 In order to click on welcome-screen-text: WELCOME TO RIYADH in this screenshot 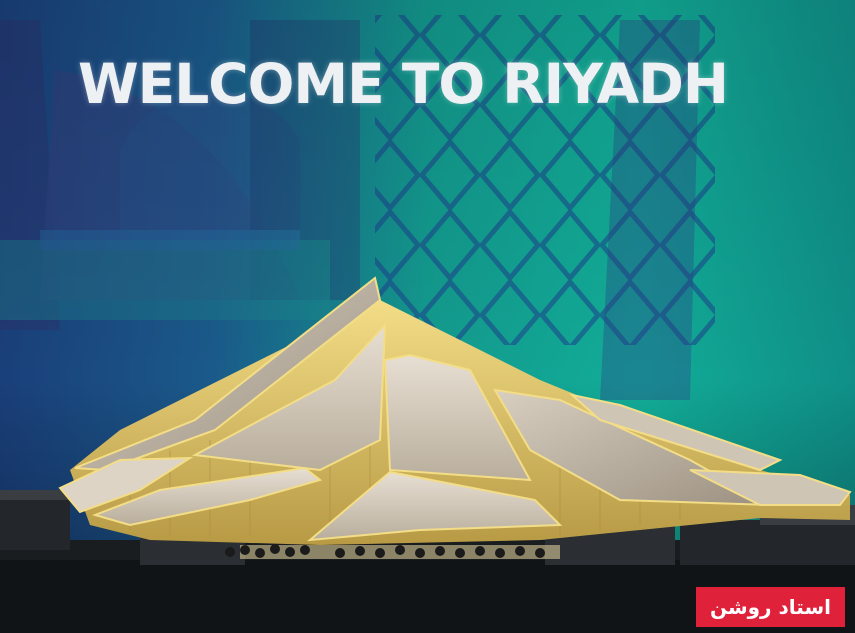, I will do `click(403, 84)`.